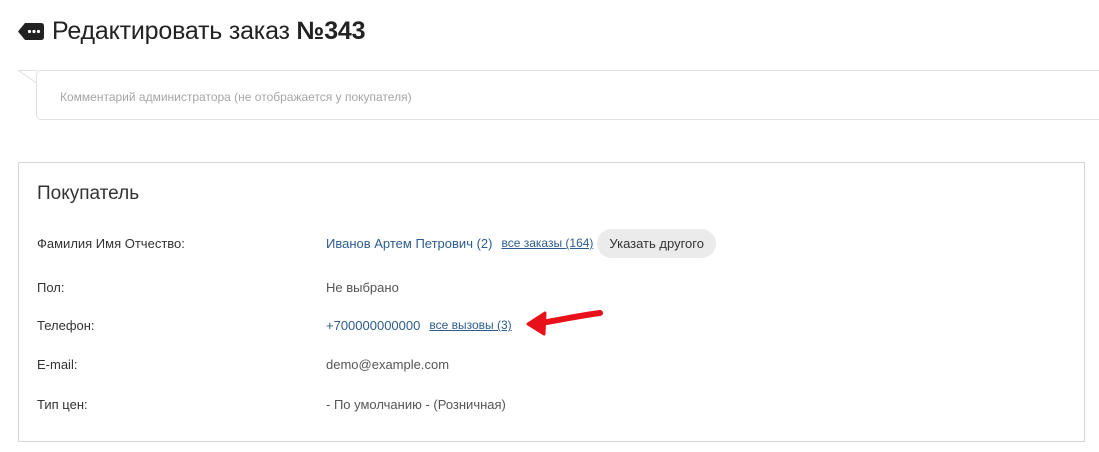  What do you see at coordinates (564, 323) in the screenshot?
I see `red-arrow-annotation` at bounding box center [564, 323].